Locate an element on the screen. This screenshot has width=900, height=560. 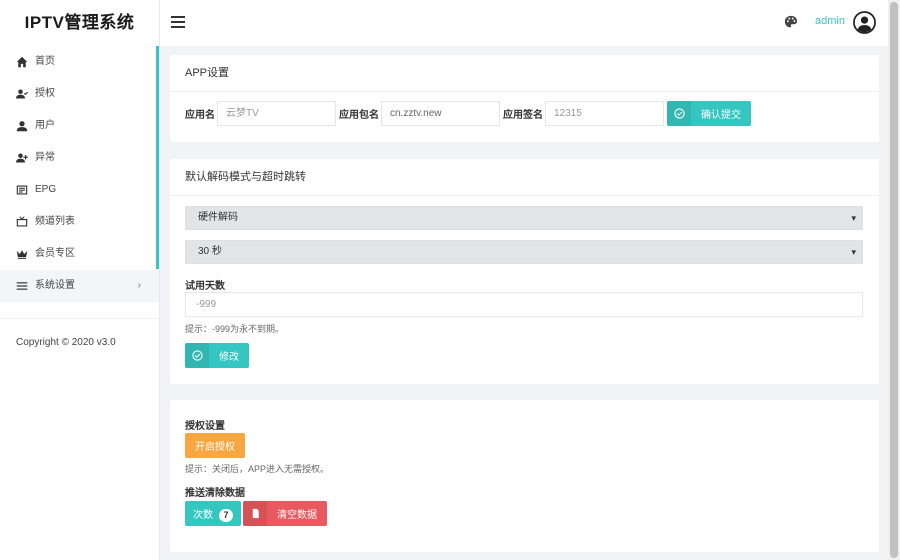
sidebar-item-users: 用户 is located at coordinates (79, 126).